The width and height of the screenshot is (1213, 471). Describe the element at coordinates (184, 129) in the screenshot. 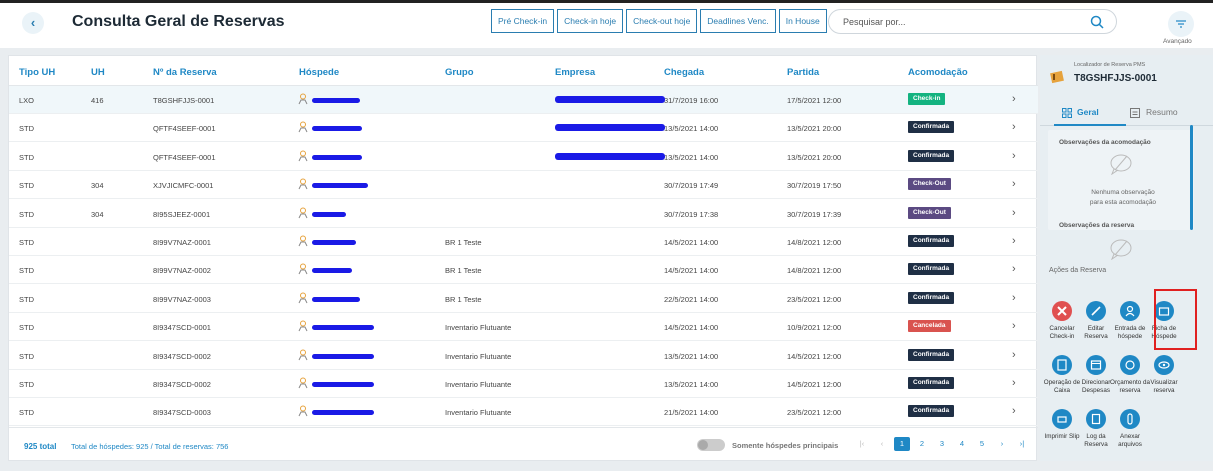

I see `cell-reserva: QFTF4SEEF-0001` at that location.